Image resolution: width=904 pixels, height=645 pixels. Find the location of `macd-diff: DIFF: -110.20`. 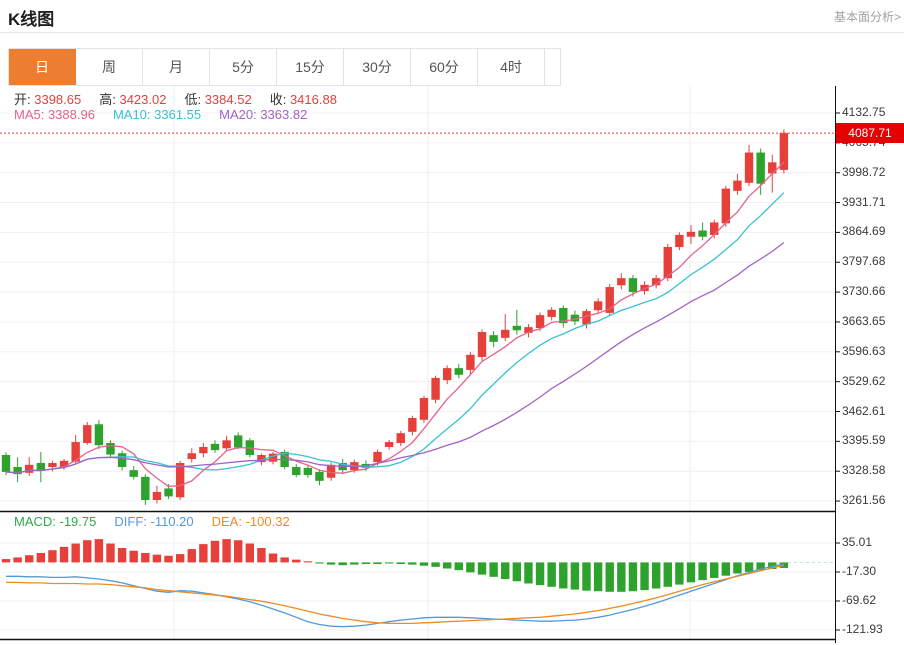

macd-diff: DIFF: -110.20 is located at coordinates (154, 521).